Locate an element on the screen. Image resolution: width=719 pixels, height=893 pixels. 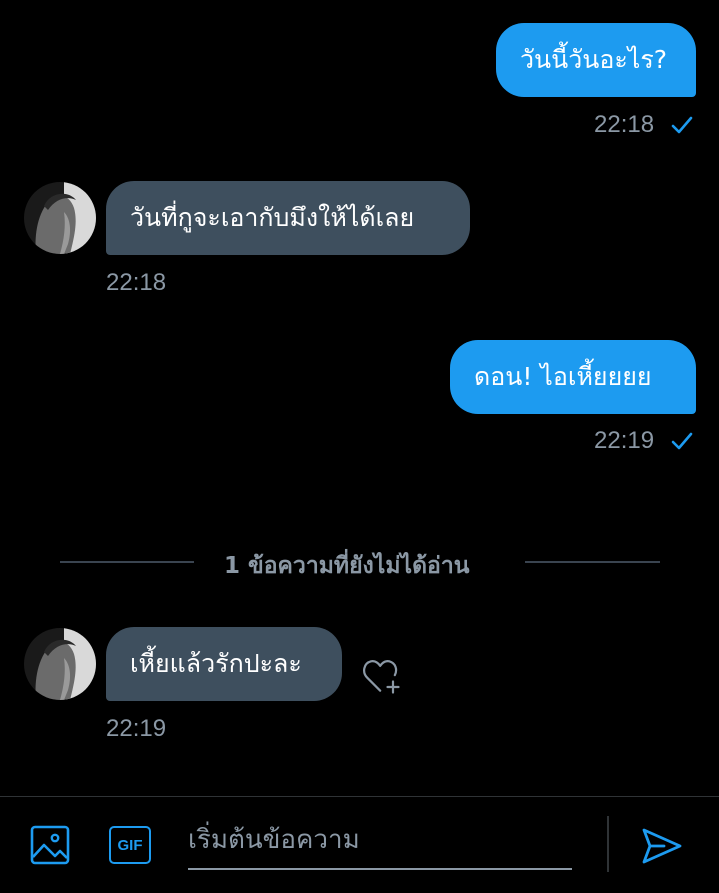
heart-plus-icon is located at coordinates (382, 676).